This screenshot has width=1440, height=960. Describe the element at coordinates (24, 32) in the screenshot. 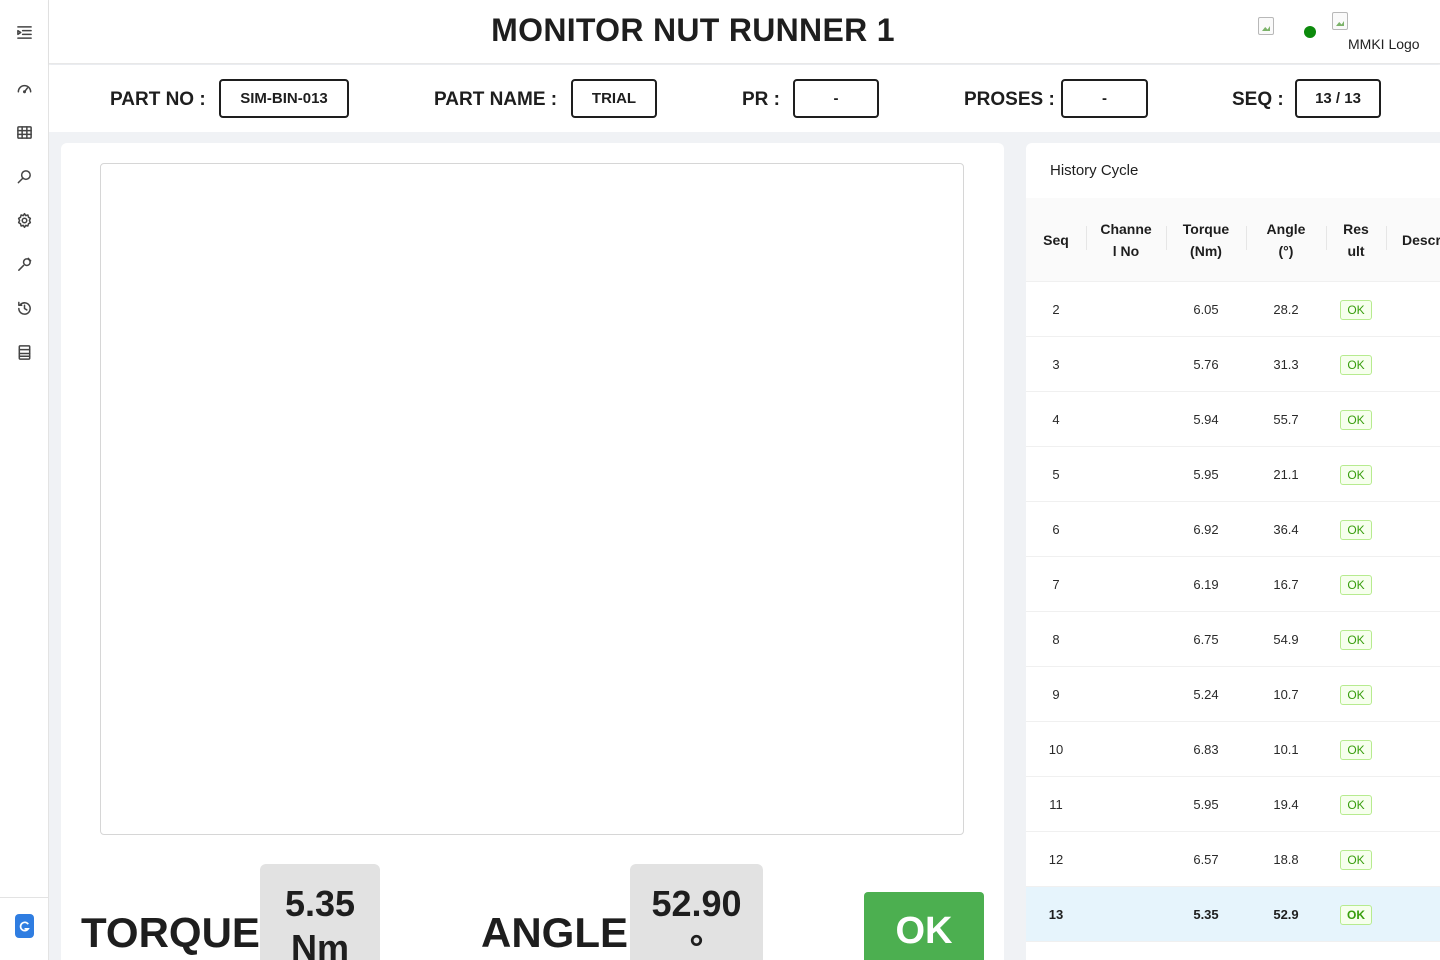

I see `menu-fold-icon` at that location.